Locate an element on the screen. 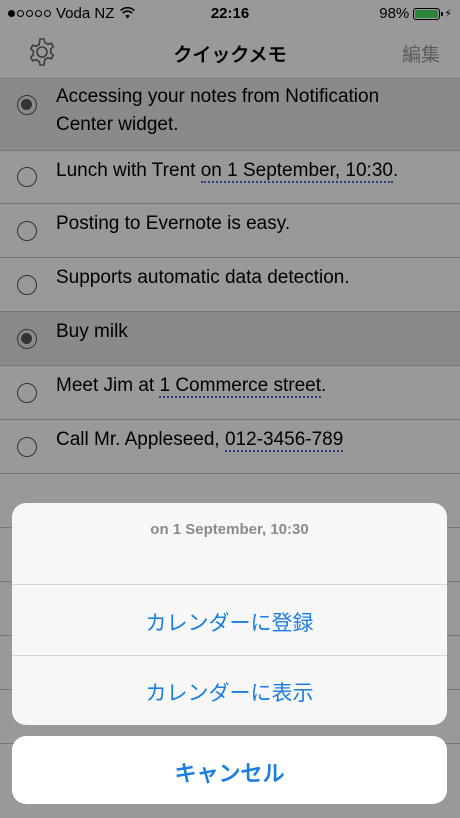 The width and height of the screenshot is (460, 818). add-to-calendar-button: カレンダーに登録 is located at coordinates (229, 622).